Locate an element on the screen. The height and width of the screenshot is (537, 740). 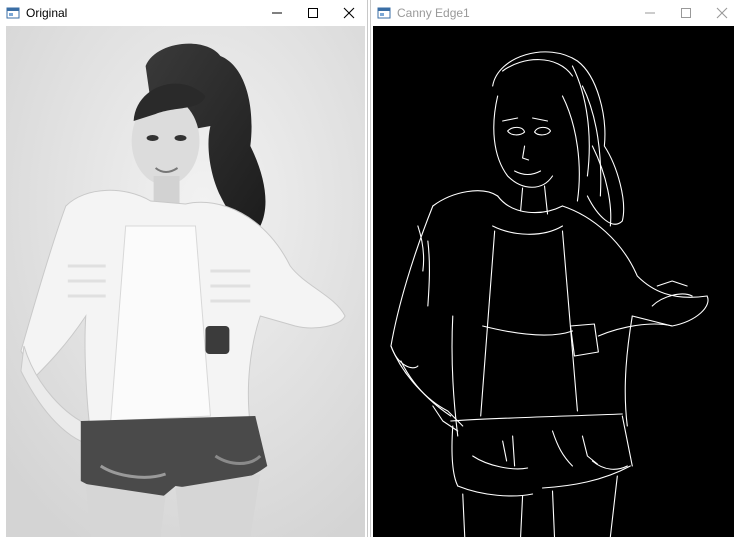
window-title: Canny Edge1 is located at coordinates (433, 13).